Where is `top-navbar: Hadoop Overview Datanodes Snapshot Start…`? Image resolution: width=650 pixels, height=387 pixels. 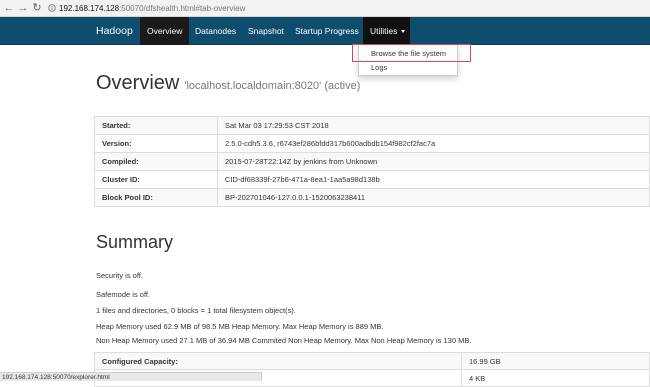
top-navbar: Hadoop Overview Datanodes Snapshot Start… is located at coordinates (325, 31).